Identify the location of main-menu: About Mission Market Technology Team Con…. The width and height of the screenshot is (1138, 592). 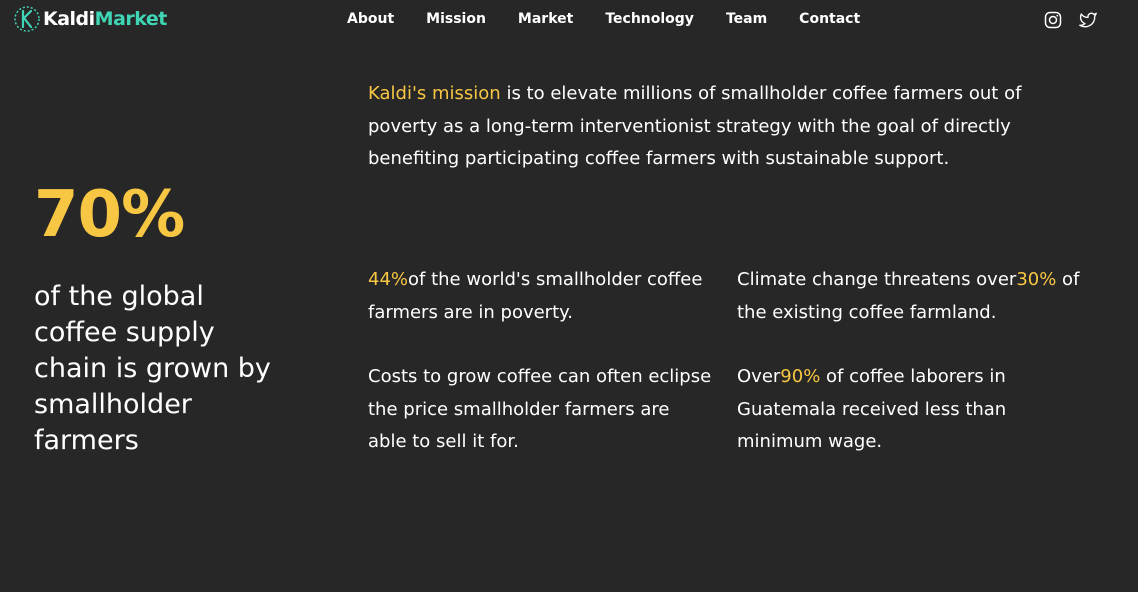
(619, 19).